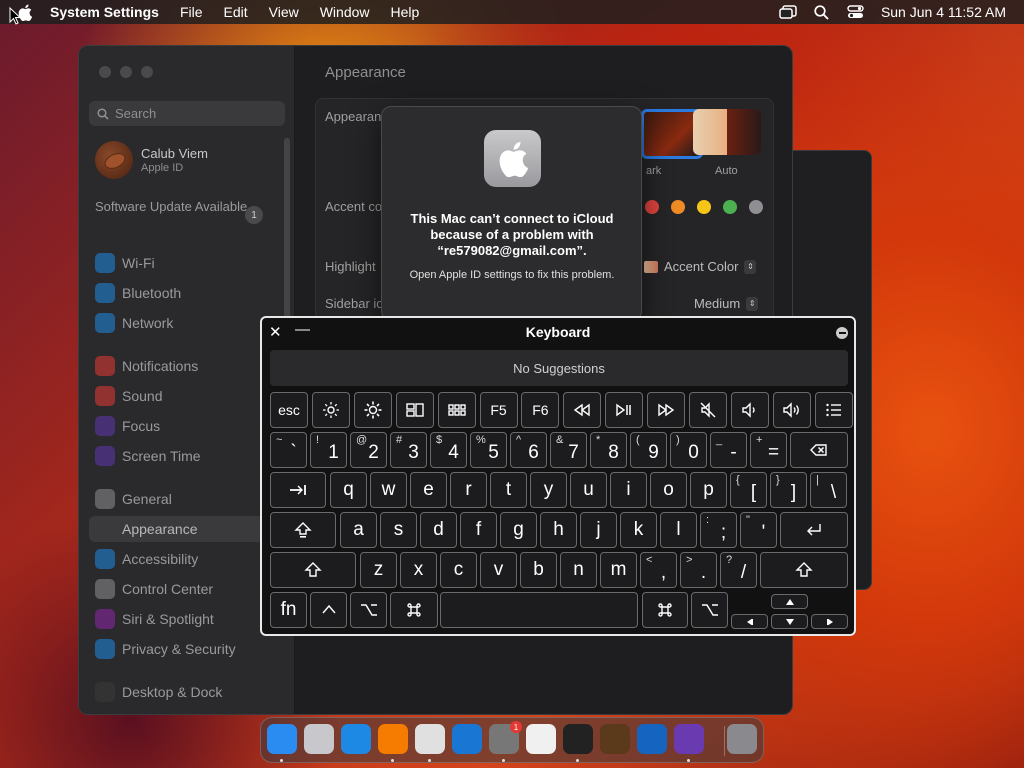  Describe the element at coordinates (666, 410) in the screenshot. I see `fast-forward-icon` at that location.